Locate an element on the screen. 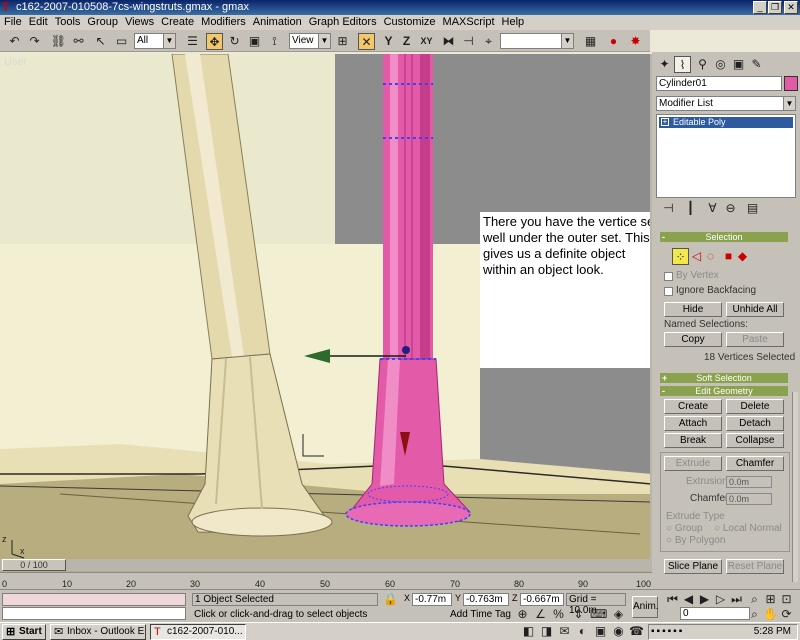 This screenshot has height=640, width=800. arc-rotate-icon: ⟳ is located at coordinates (786, 614).